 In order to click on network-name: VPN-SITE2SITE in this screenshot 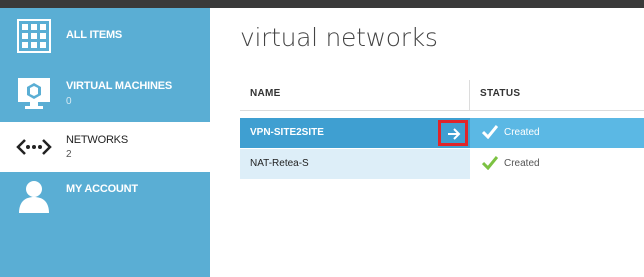, I will do `click(287, 132)`.